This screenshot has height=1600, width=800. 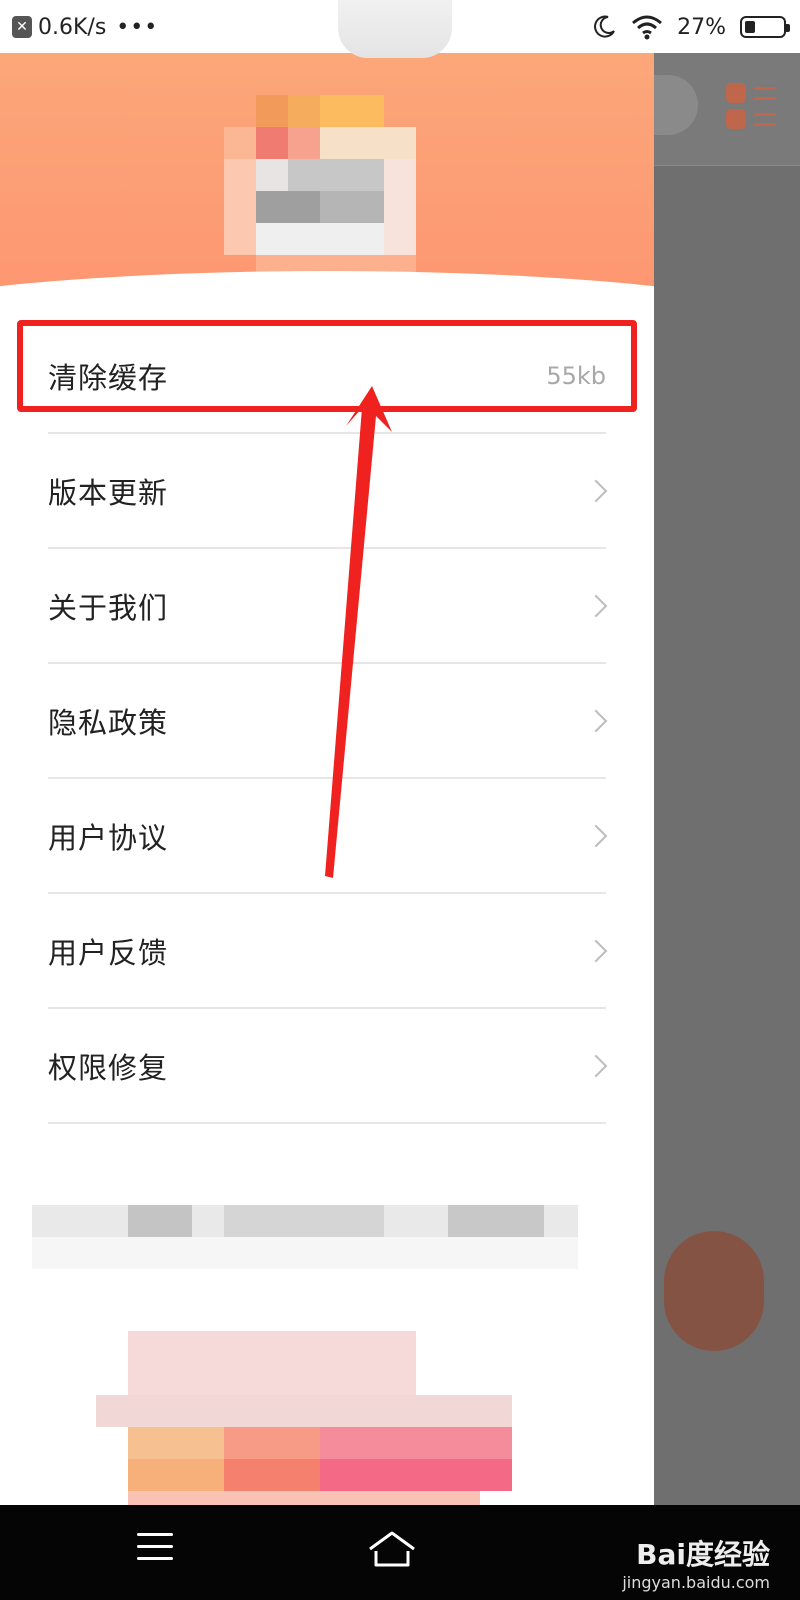 What do you see at coordinates (604, 26) in the screenshot?
I see `moon-icon` at bounding box center [604, 26].